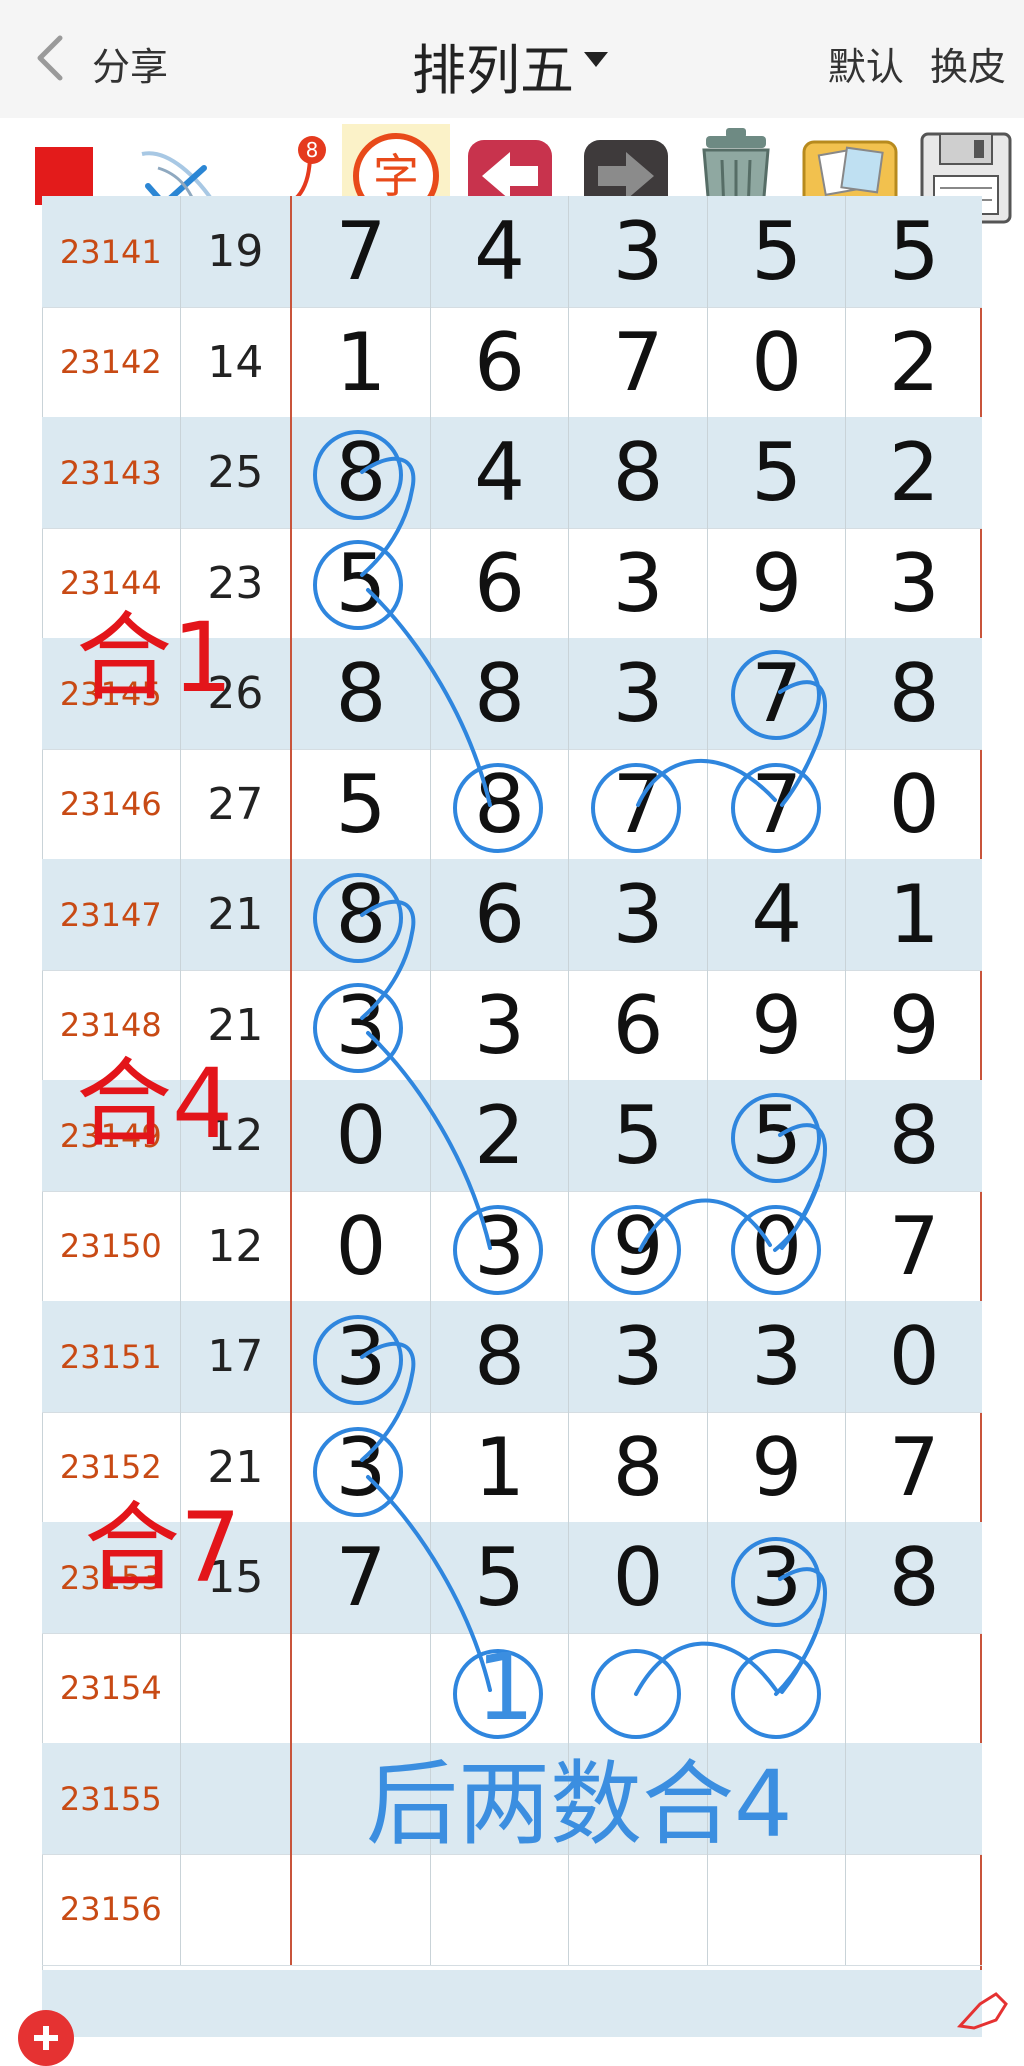 The image size is (1024, 2066). Describe the element at coordinates (910, 63) in the screenshot. I see `header-actions: 默认 换皮` at that location.